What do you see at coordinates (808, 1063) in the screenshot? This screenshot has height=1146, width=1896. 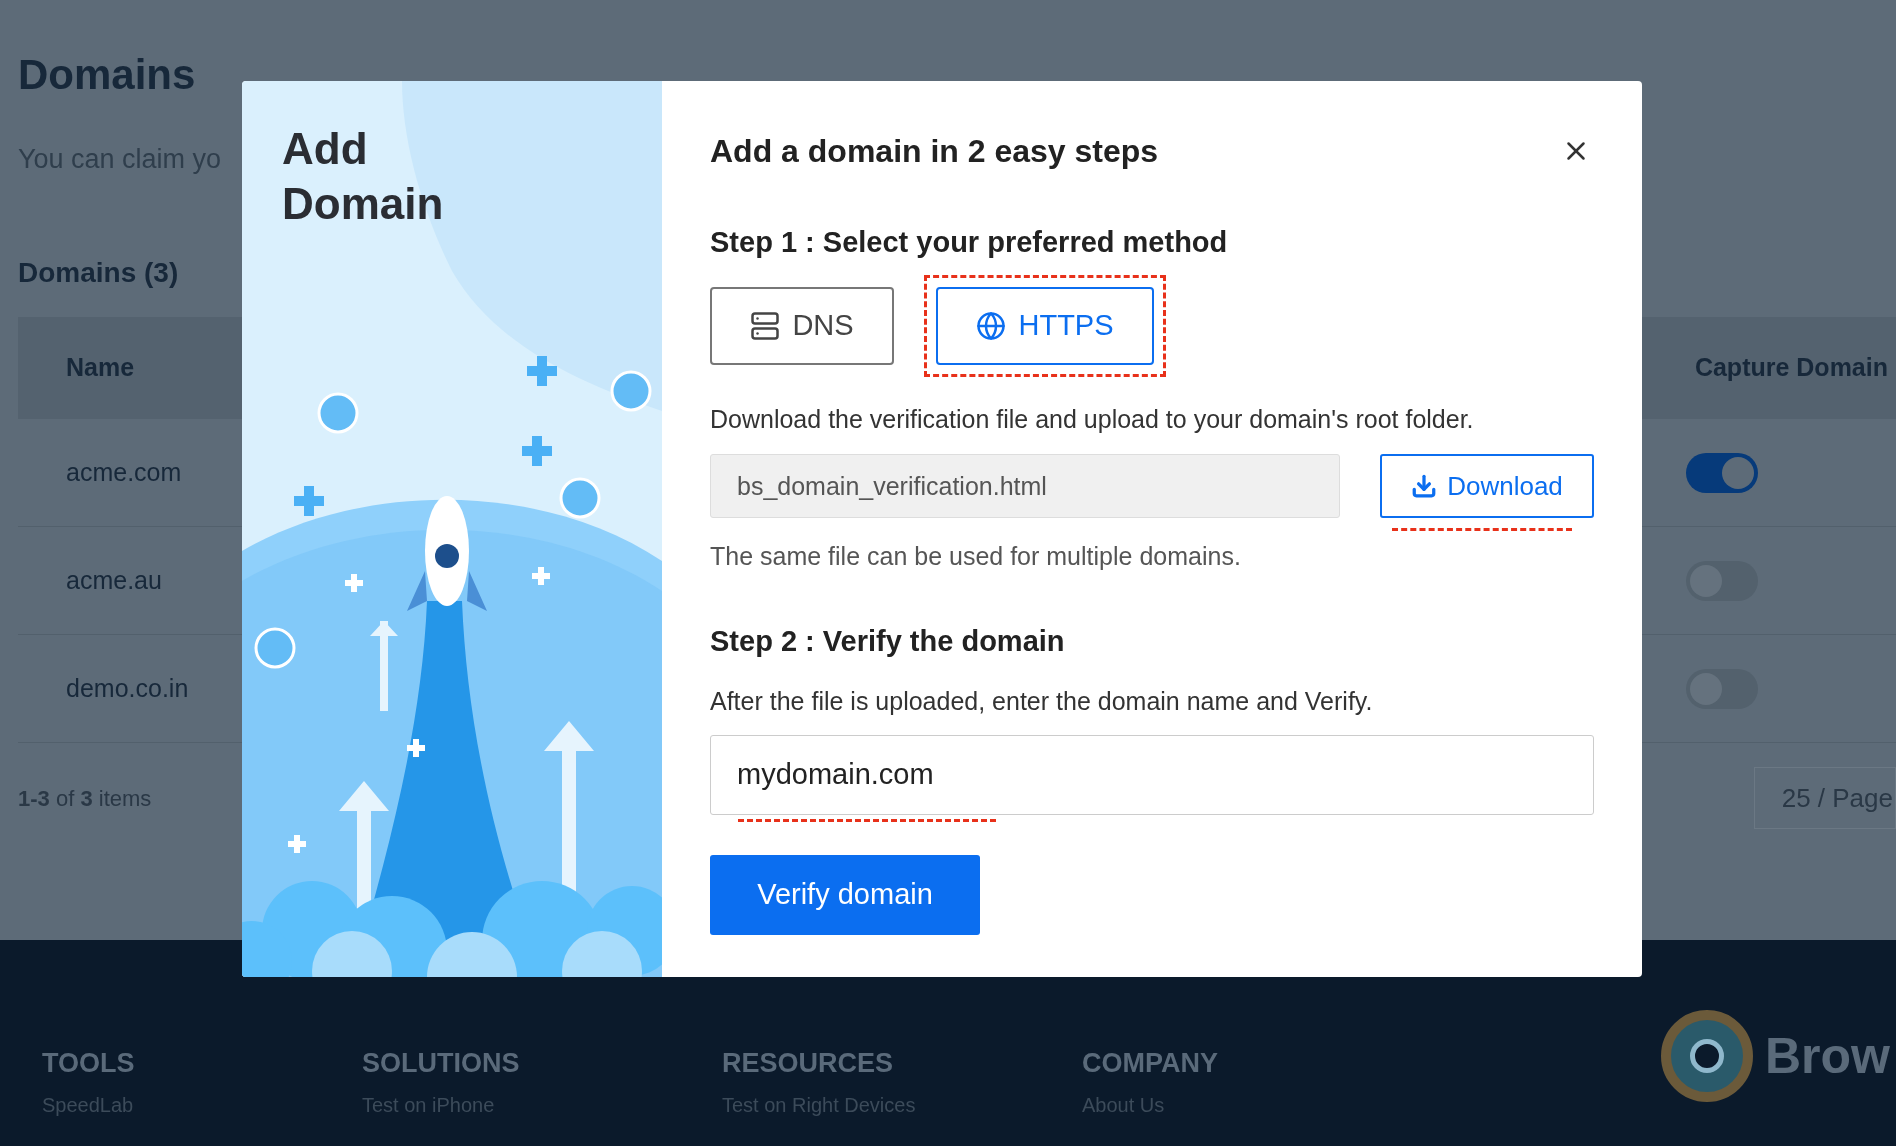 I see `footer-heading: RESOURCES` at bounding box center [808, 1063].